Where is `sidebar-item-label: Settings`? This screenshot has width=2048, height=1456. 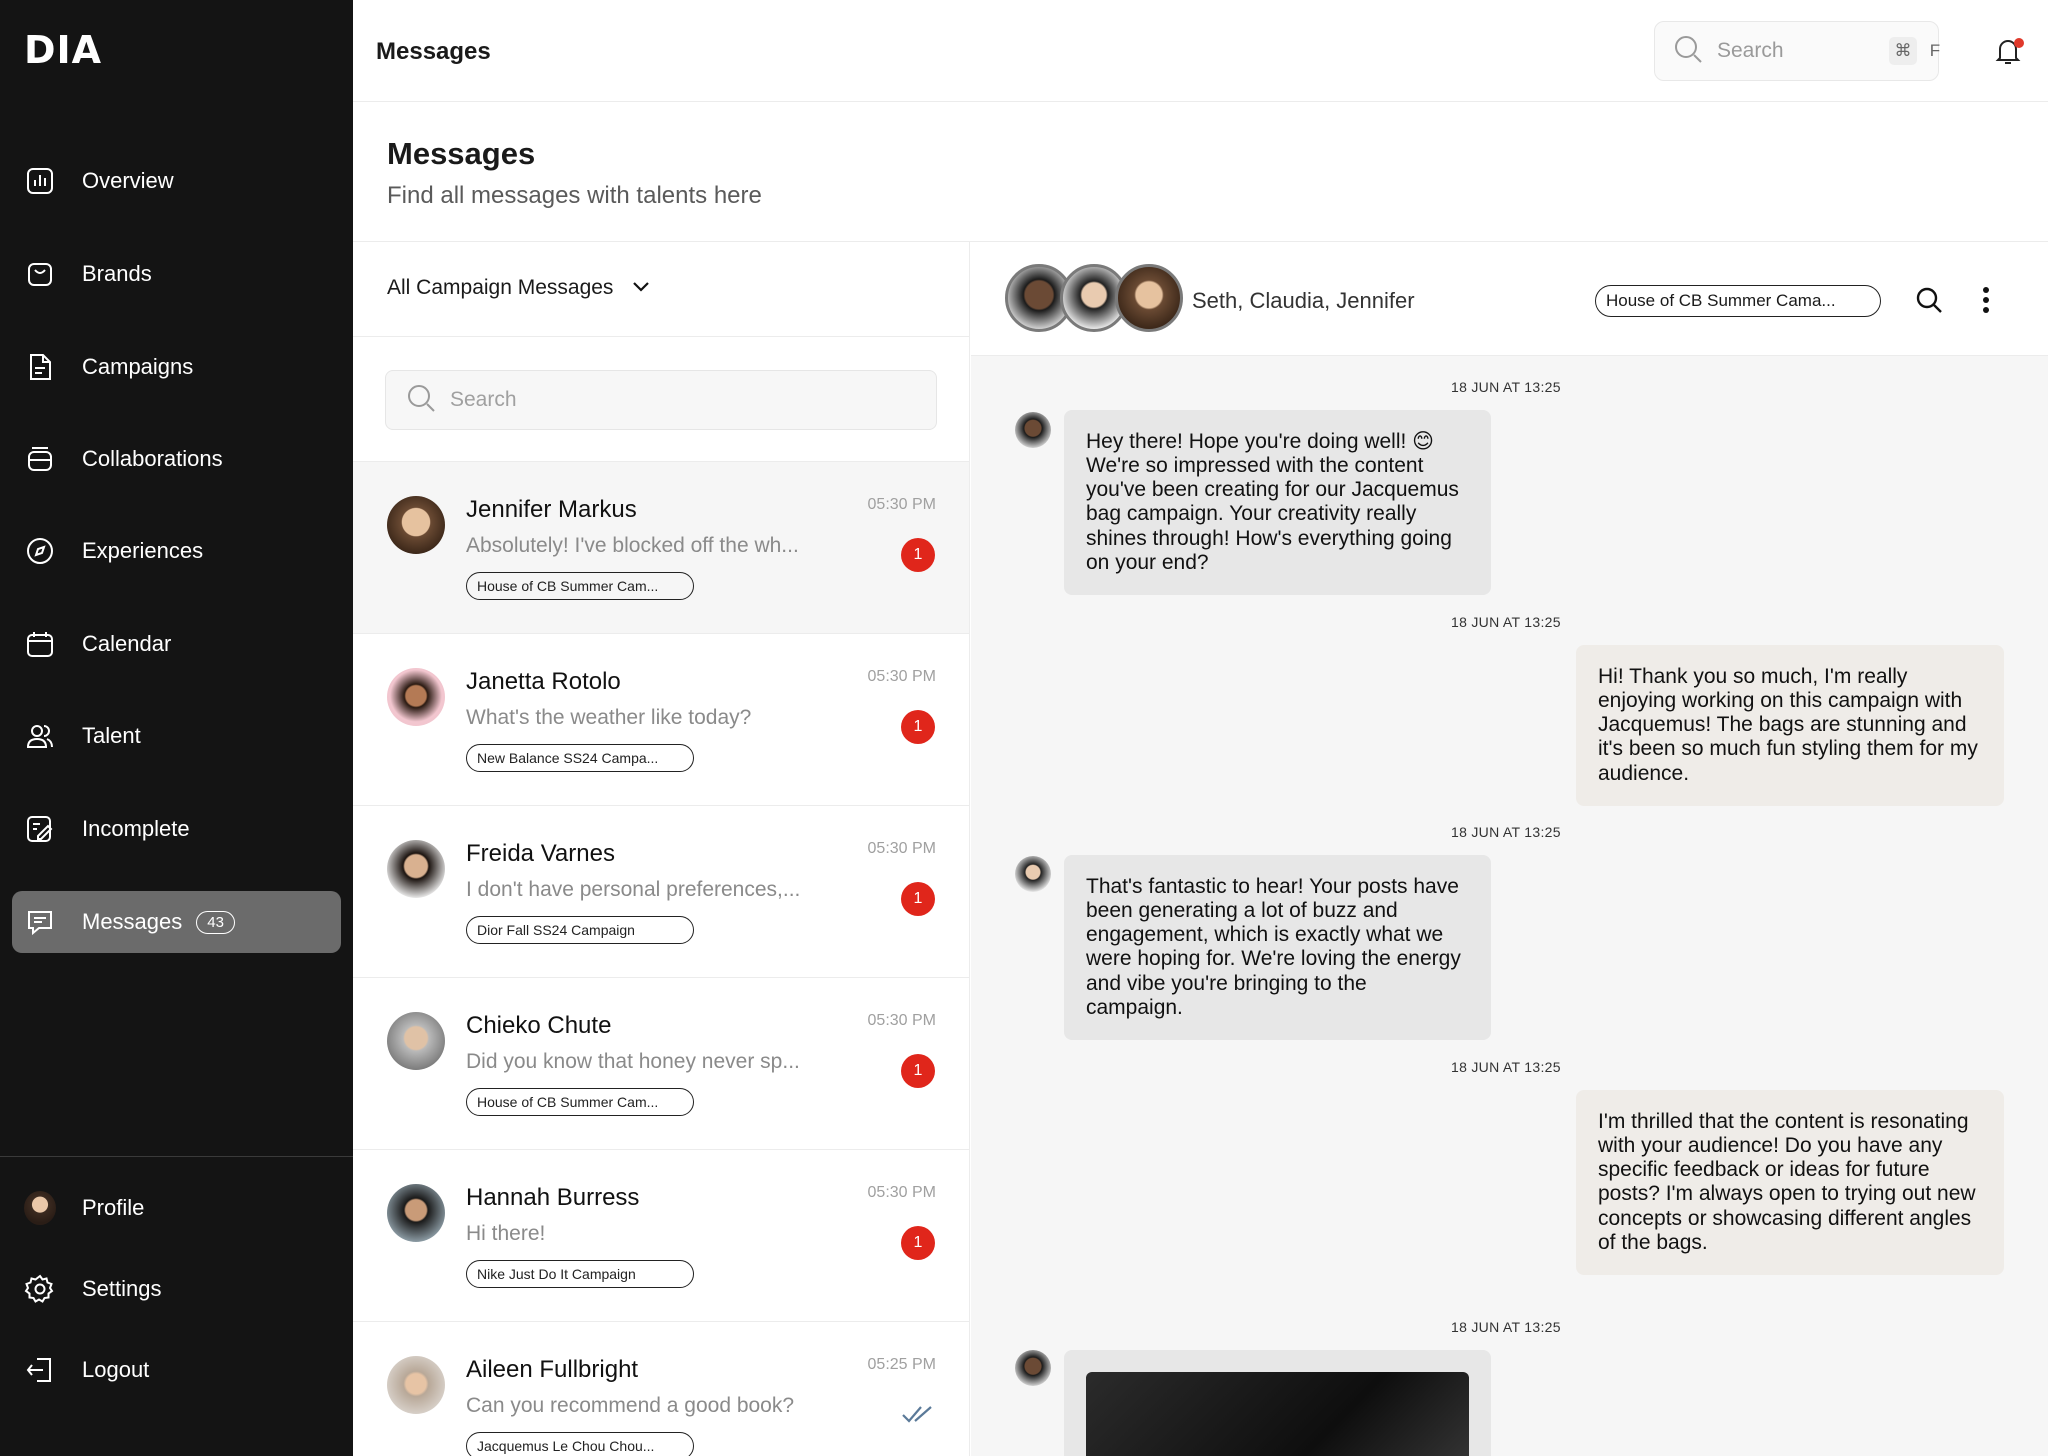 sidebar-item-label: Settings is located at coordinates (122, 1288).